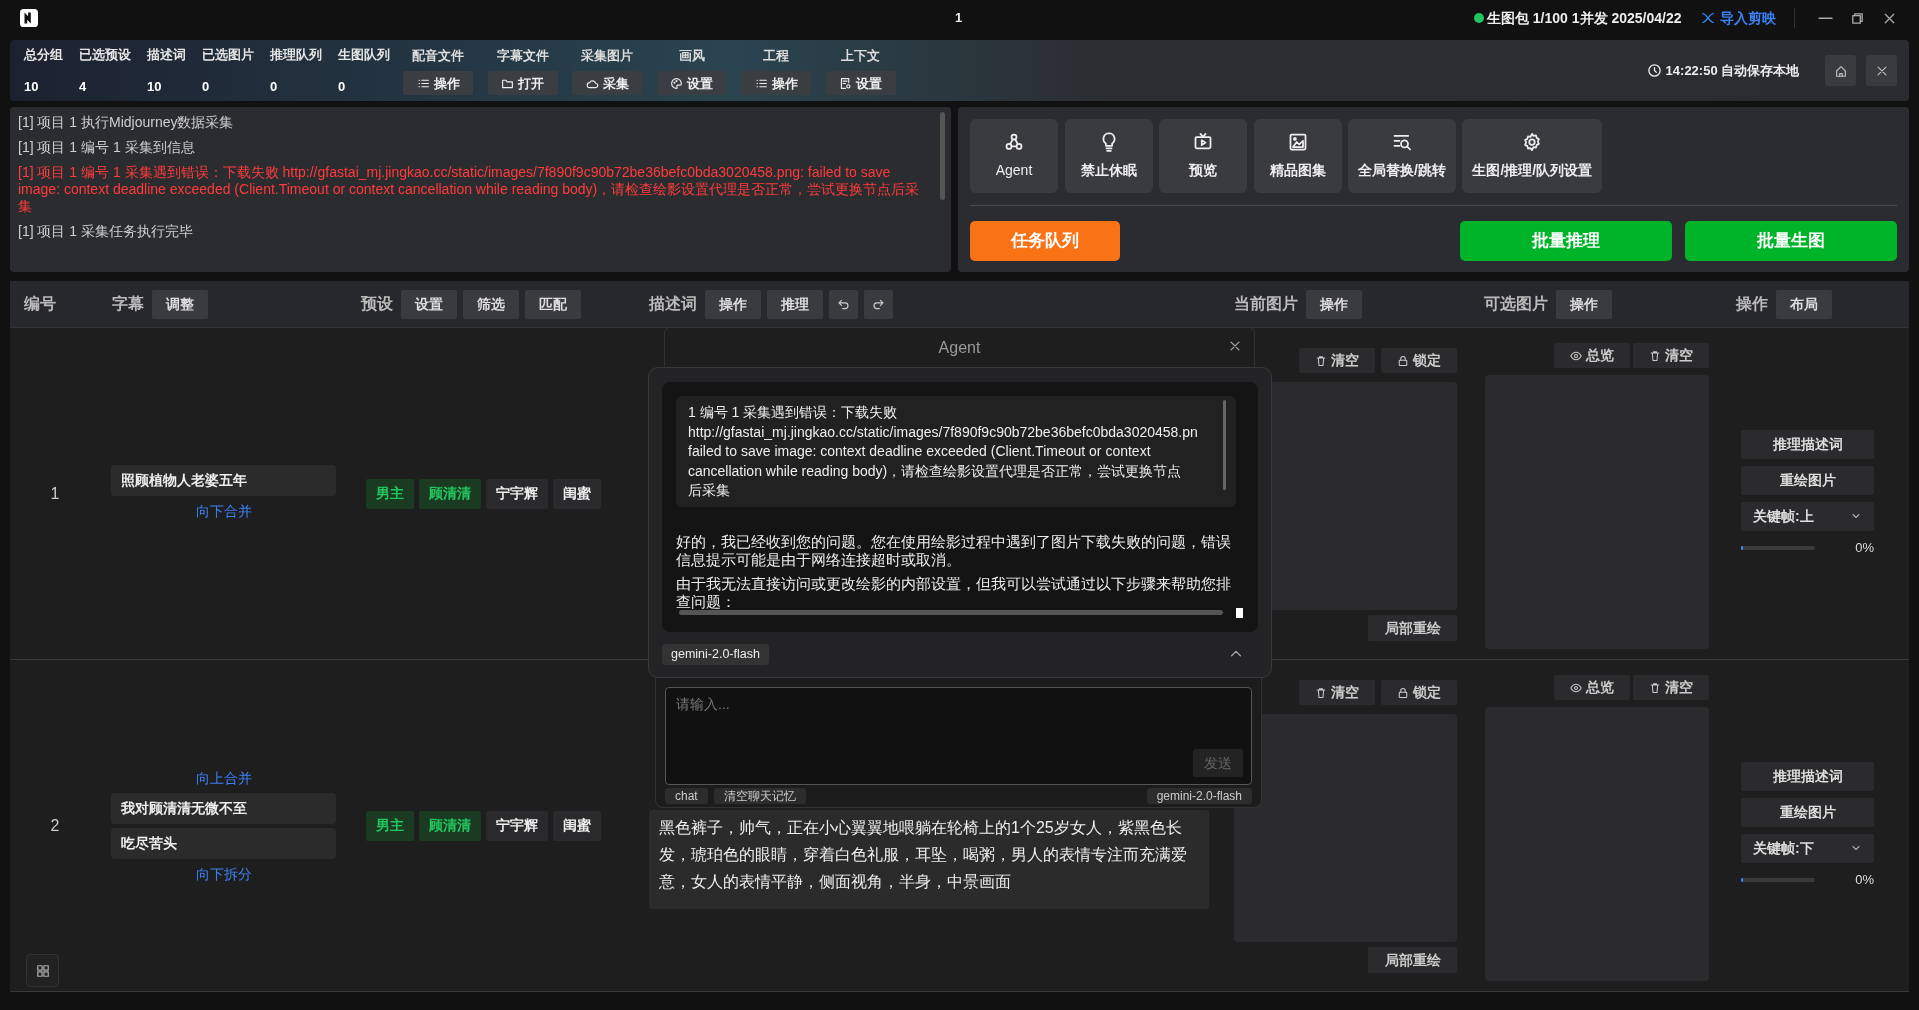 The image size is (1919, 1010). Describe the element at coordinates (1807, 848) in the screenshot. I see `keyframe-dropdown: 关键帧:下` at that location.